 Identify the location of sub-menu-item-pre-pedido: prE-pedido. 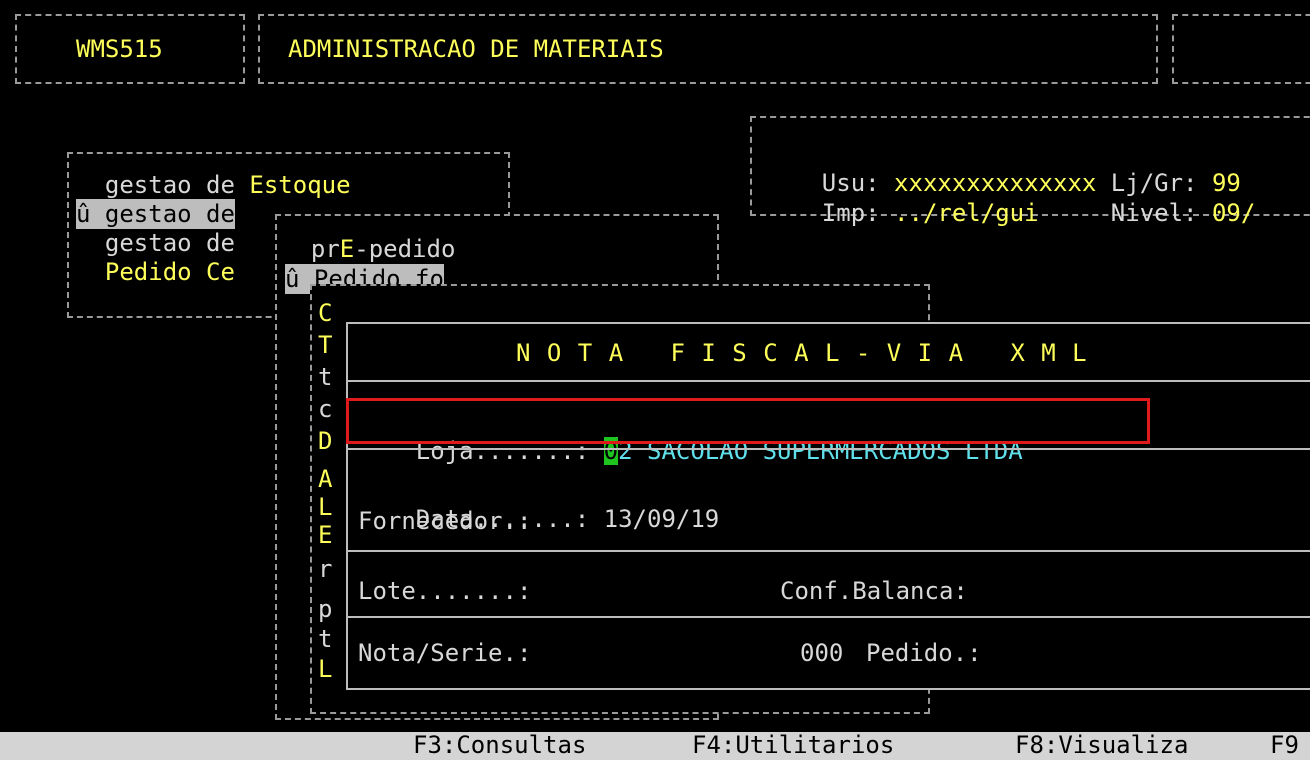
(369, 249).